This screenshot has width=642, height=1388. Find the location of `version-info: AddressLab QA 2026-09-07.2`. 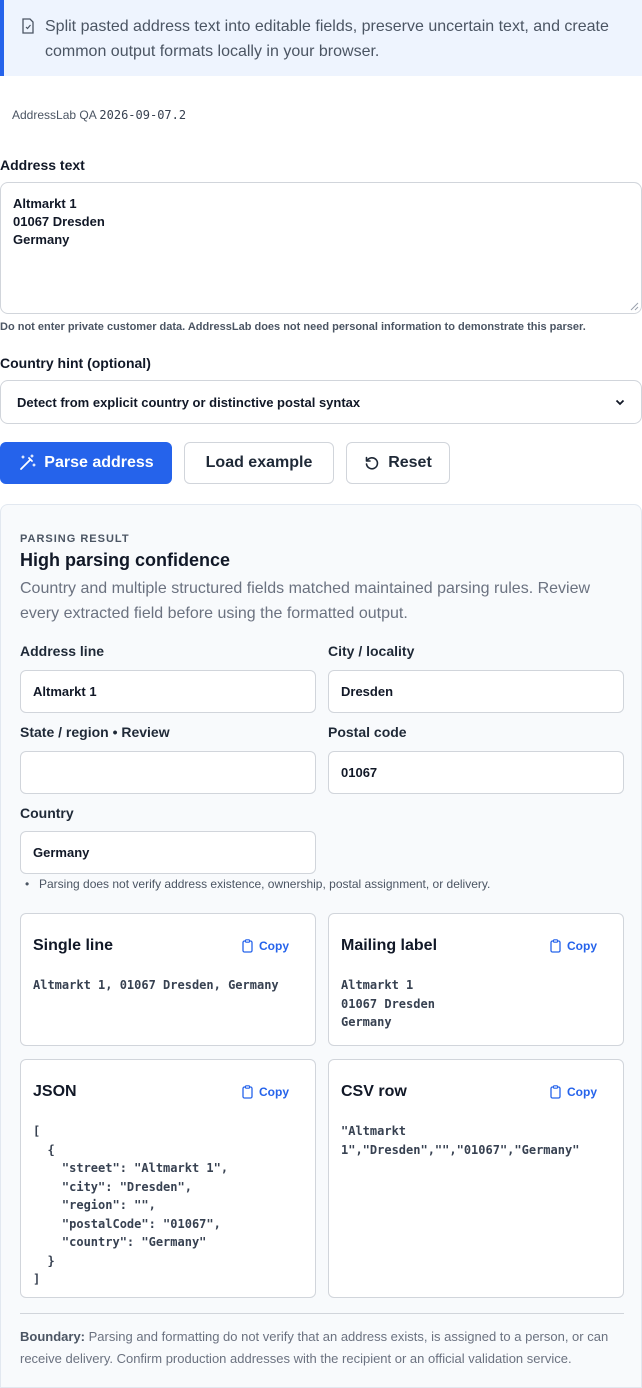

version-info: AddressLab QA 2026-09-07.2 is located at coordinates (99, 115).